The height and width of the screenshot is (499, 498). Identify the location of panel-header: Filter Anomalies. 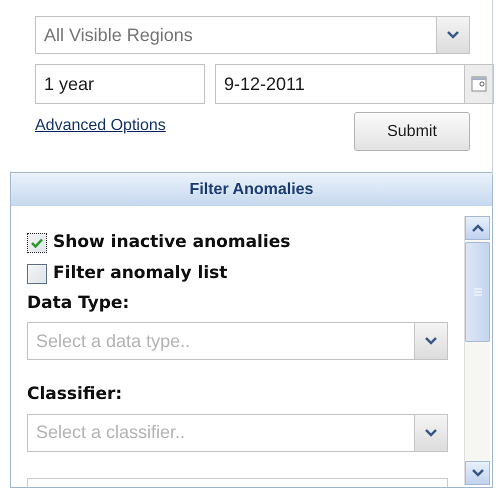
(251, 189).